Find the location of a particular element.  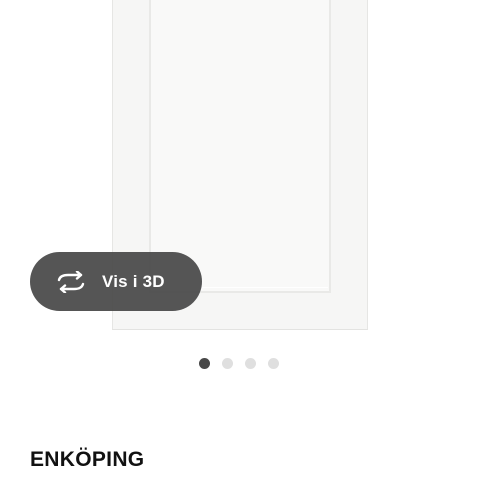

rotate-3d-icon is located at coordinates (71, 281).